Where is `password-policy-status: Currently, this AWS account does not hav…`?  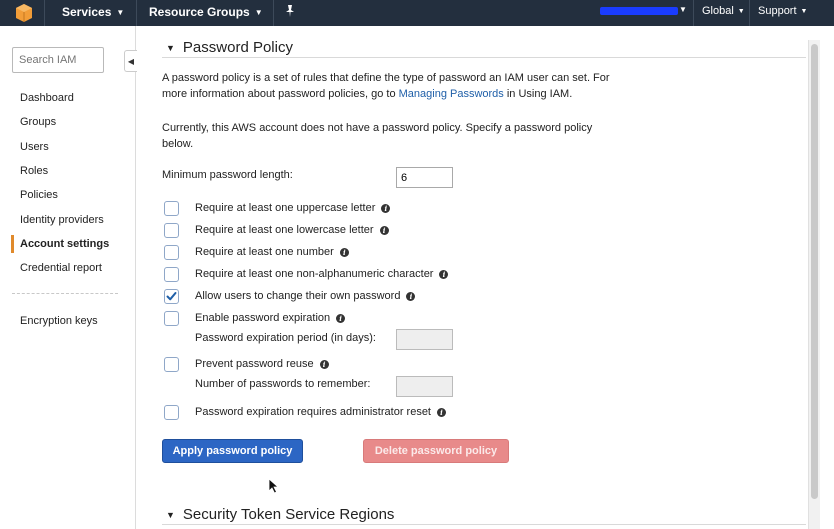 password-policy-status: Currently, this AWS account does not hav… is located at coordinates (377, 136).